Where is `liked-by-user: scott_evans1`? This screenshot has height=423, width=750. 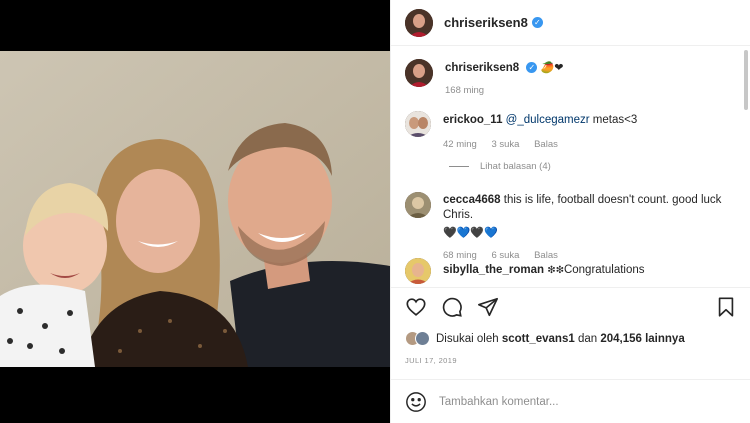 liked-by-user: scott_evans1 is located at coordinates (538, 339).